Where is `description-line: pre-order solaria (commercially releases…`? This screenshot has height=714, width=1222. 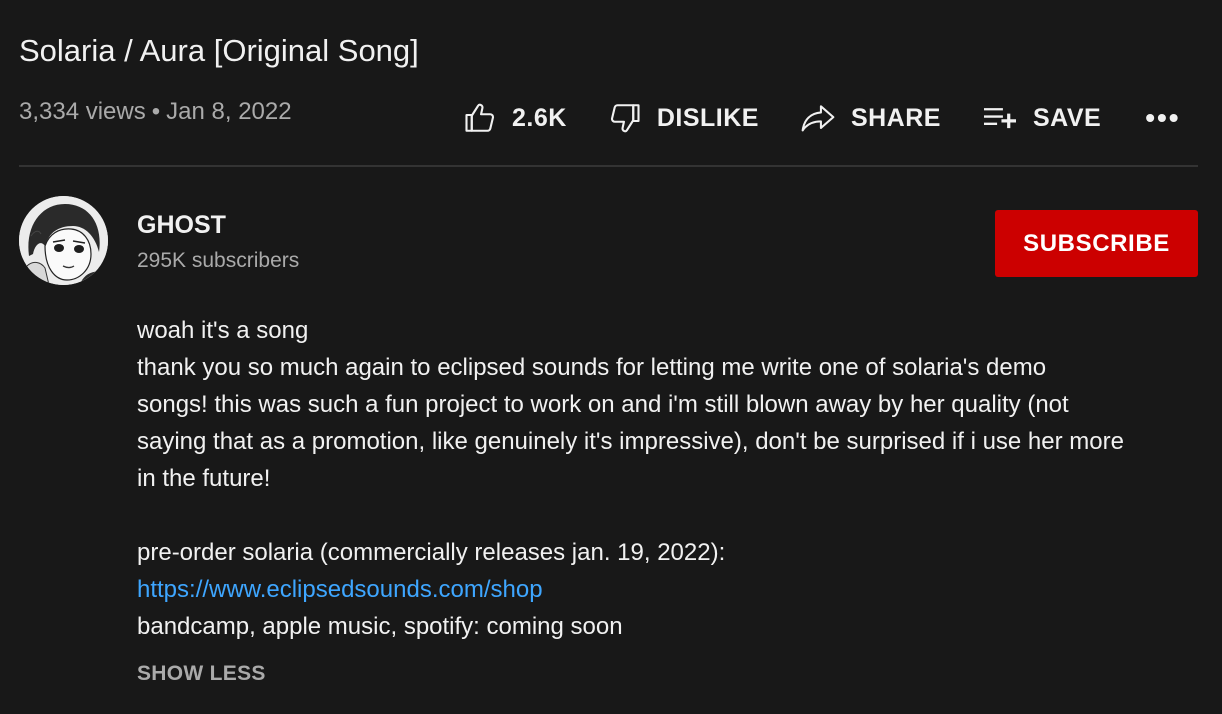
description-line: pre-order solaria (commercially releases… is located at coordinates (431, 552).